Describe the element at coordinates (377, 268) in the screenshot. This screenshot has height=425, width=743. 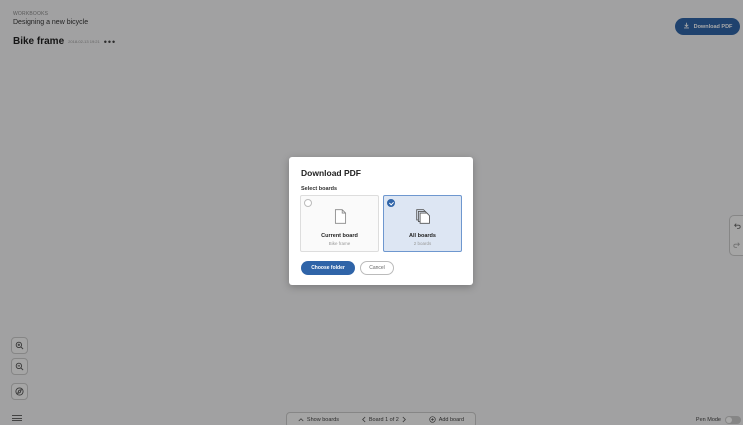
I see `cancel-button: Cancel` at that location.